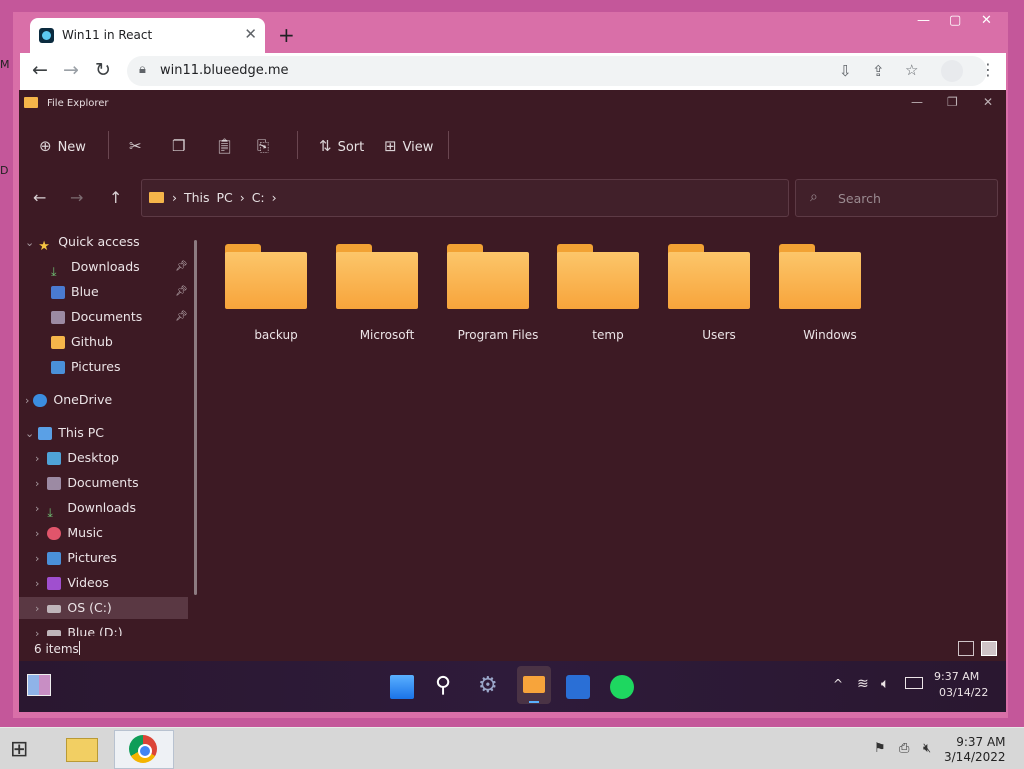 This screenshot has width=1024, height=769. What do you see at coordinates (69, 533) in the screenshot?
I see `sidebar-item-music: › Music` at bounding box center [69, 533].